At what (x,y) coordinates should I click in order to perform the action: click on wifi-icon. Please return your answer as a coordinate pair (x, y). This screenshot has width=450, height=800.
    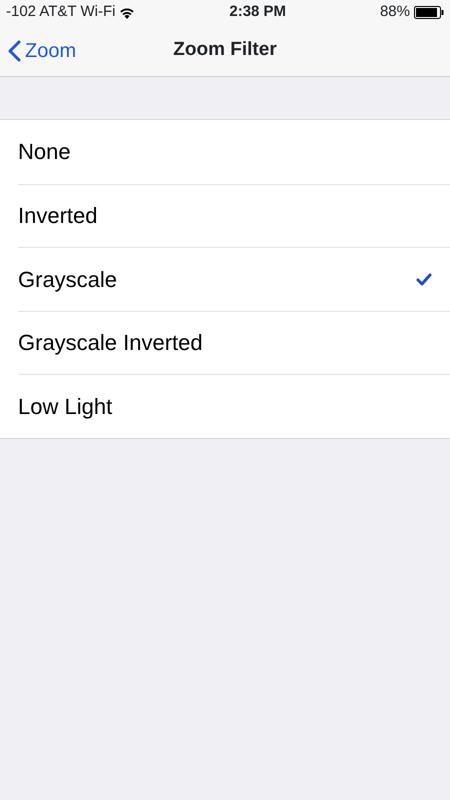
    Looking at the image, I should click on (127, 12).